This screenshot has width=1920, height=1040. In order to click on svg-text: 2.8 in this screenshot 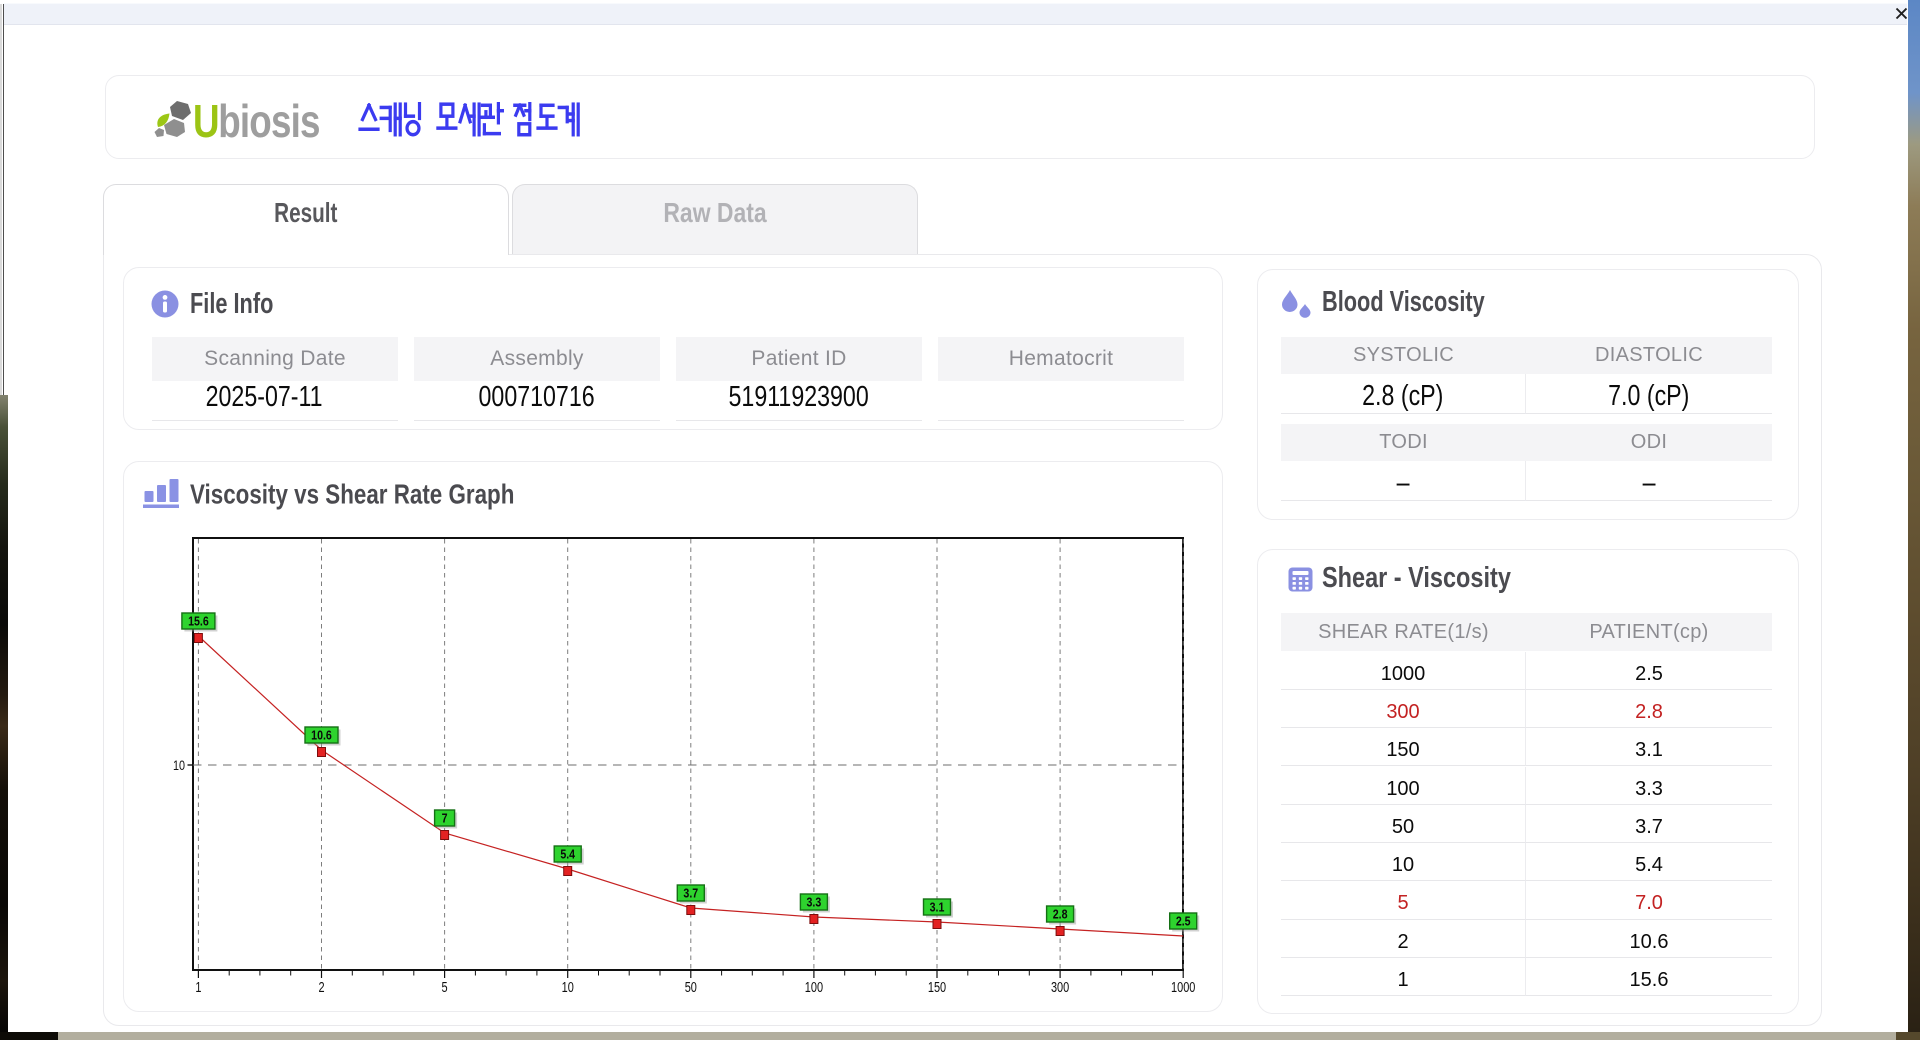, I will do `click(1060, 915)`.